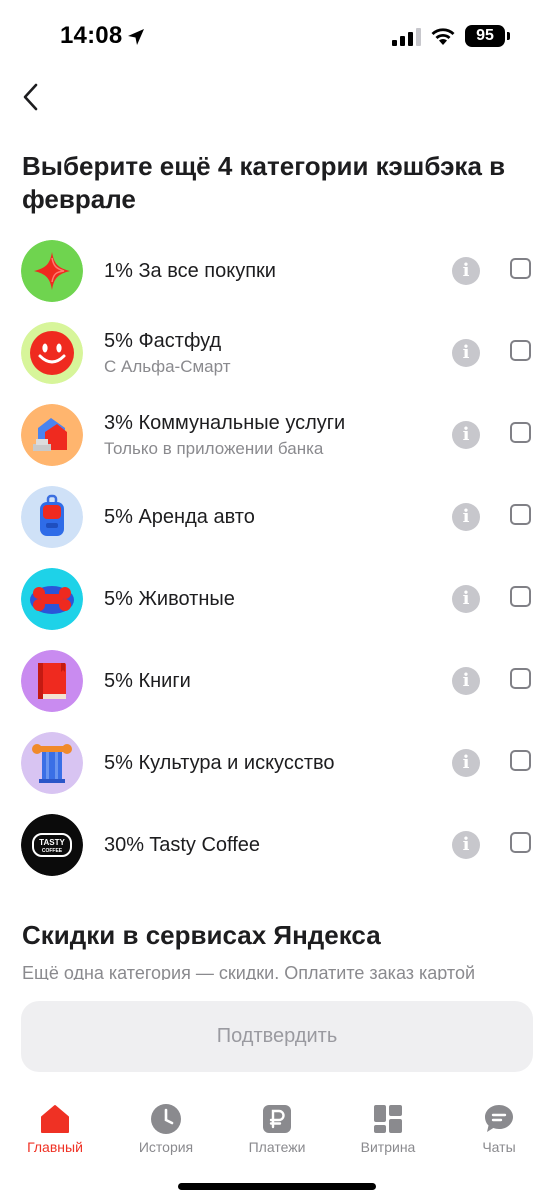 This screenshot has width=554, height=1200. Describe the element at coordinates (443, 36) in the screenshot. I see `wifi-icon` at that location.